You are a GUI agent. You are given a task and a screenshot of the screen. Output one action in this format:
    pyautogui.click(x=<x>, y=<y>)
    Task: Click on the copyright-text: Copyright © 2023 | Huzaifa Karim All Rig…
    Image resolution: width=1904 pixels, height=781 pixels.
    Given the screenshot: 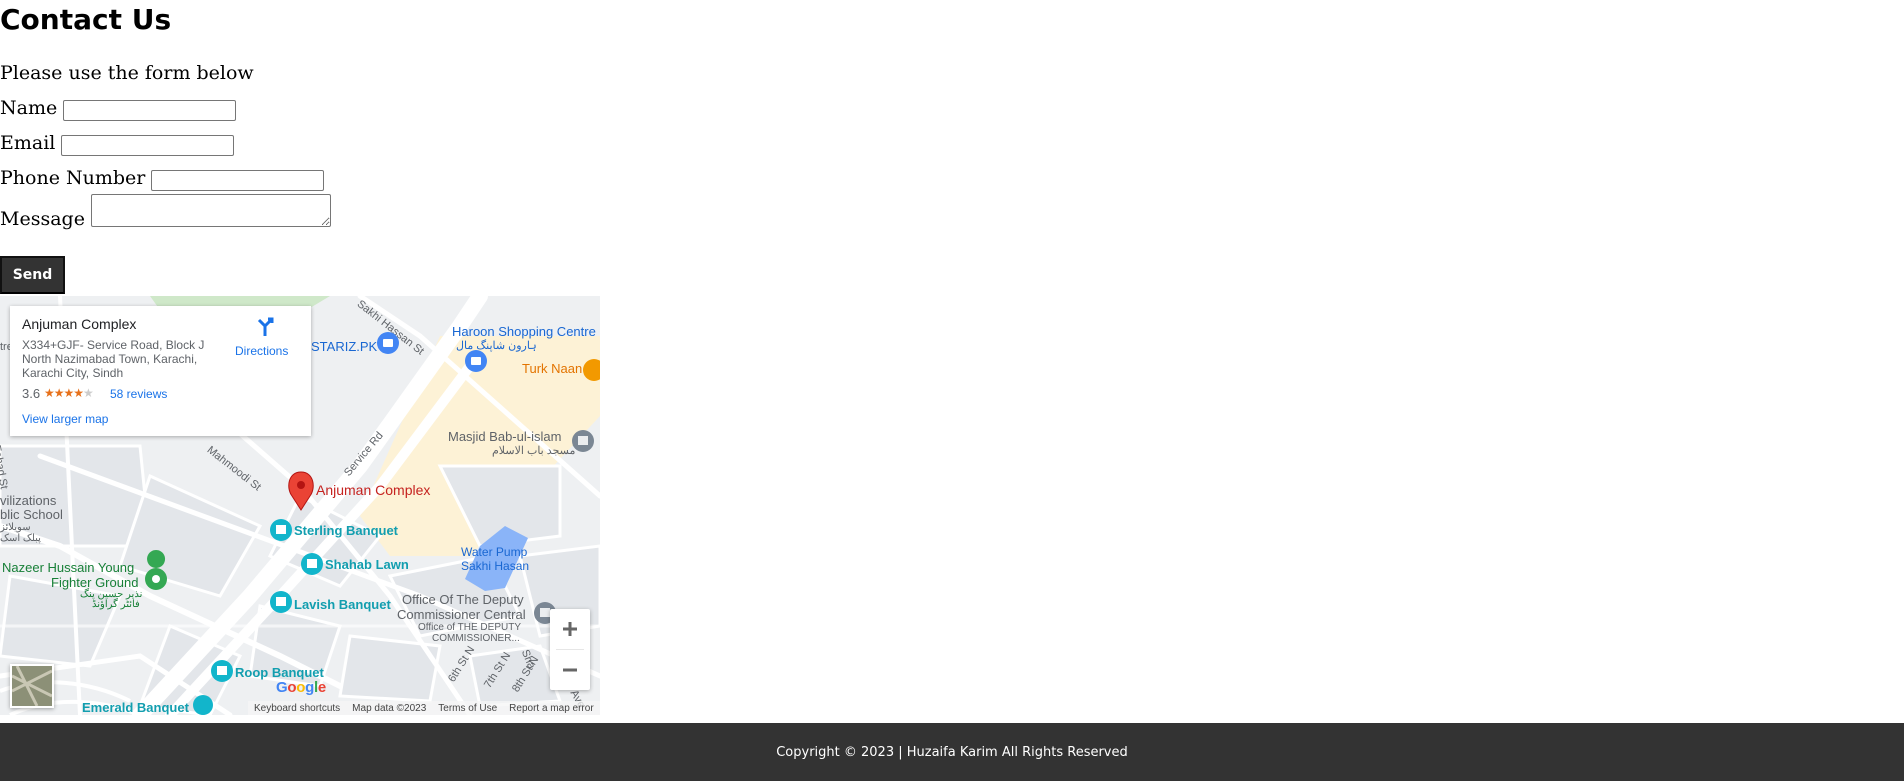 What is the action you would take?
    pyautogui.click(x=952, y=752)
    